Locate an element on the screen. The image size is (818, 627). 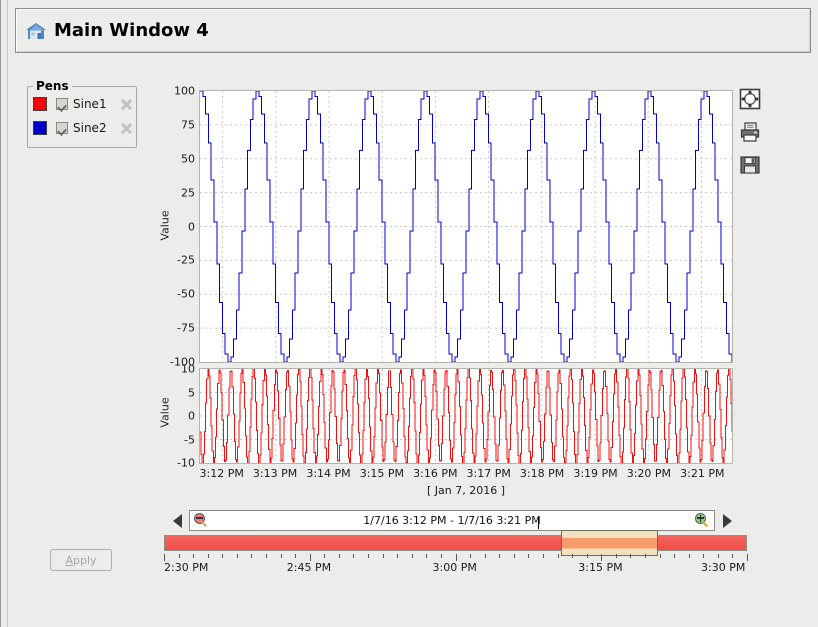
y-tick-label: -100 is located at coordinates (182, 362).